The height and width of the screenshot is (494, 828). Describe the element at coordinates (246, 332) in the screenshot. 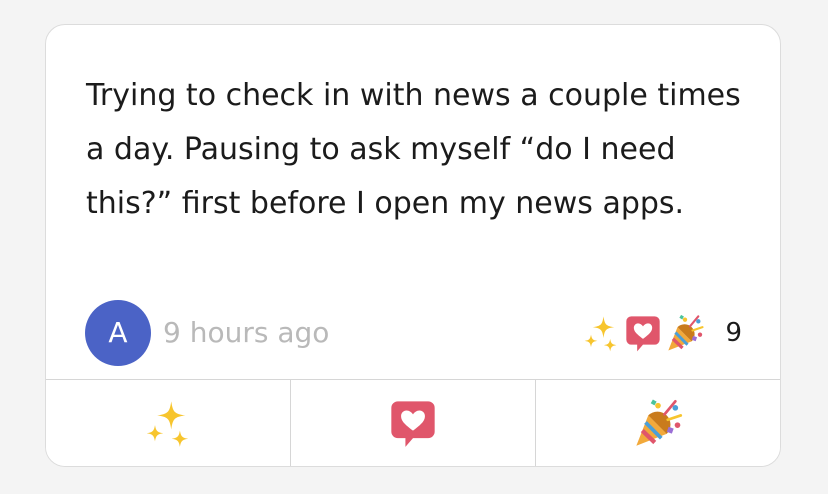

I see `post-timestamp: 9 hours ago` at that location.